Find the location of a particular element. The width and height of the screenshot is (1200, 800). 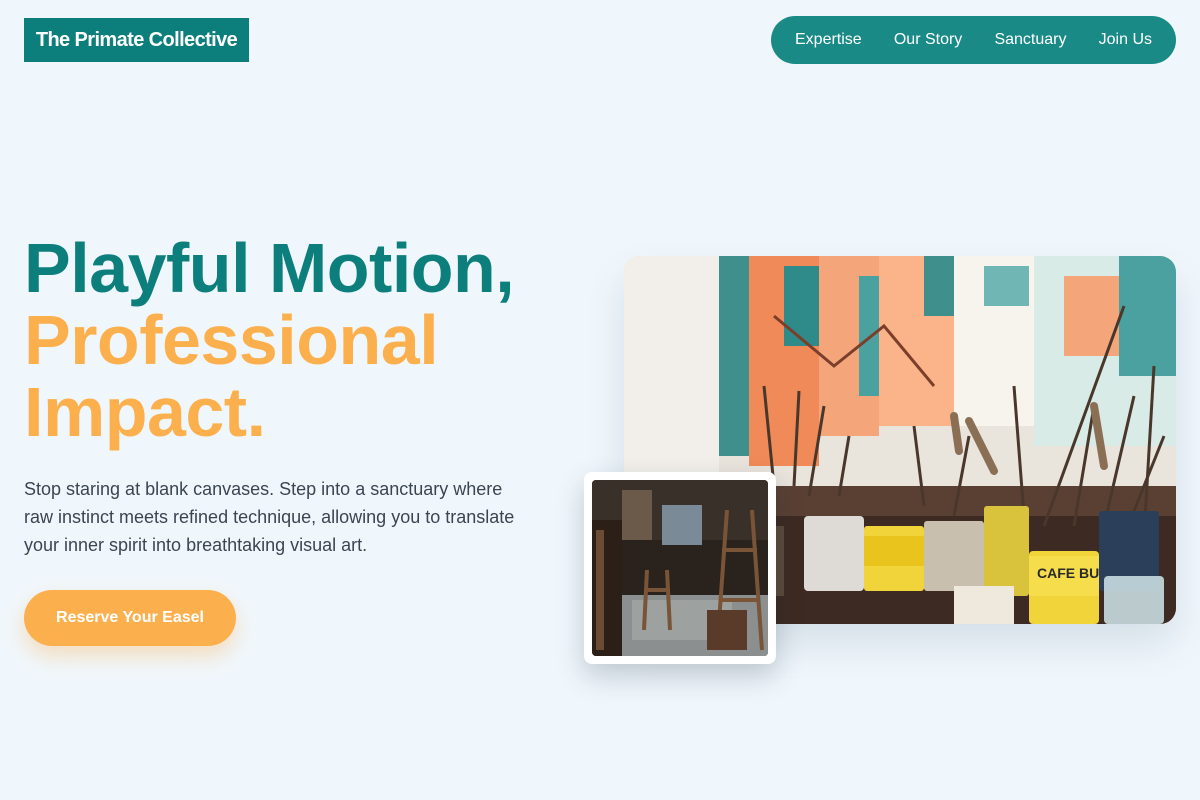

main-nav: Expertise Our Story Sanctuary Join Us is located at coordinates (973, 40).